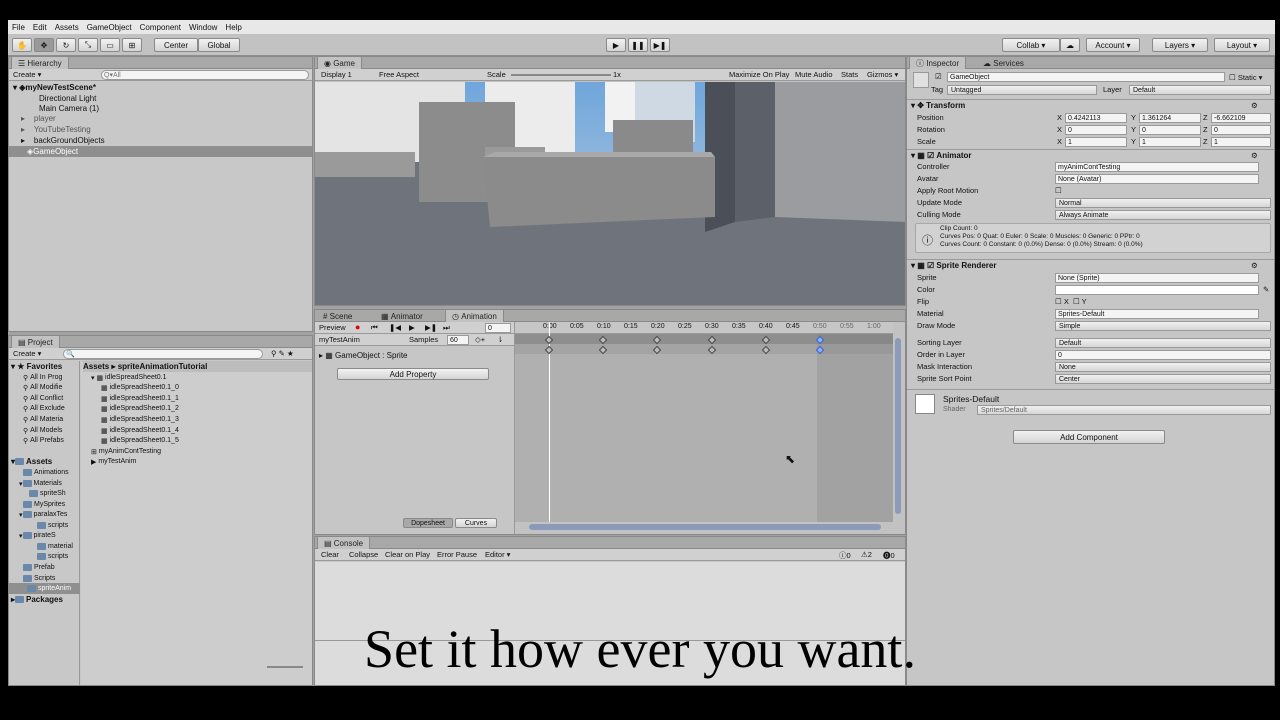 The width and height of the screenshot is (1280, 720). Describe the element at coordinates (497, 554) in the screenshot. I see `console-editor-dropdown: Editor ▾` at that location.